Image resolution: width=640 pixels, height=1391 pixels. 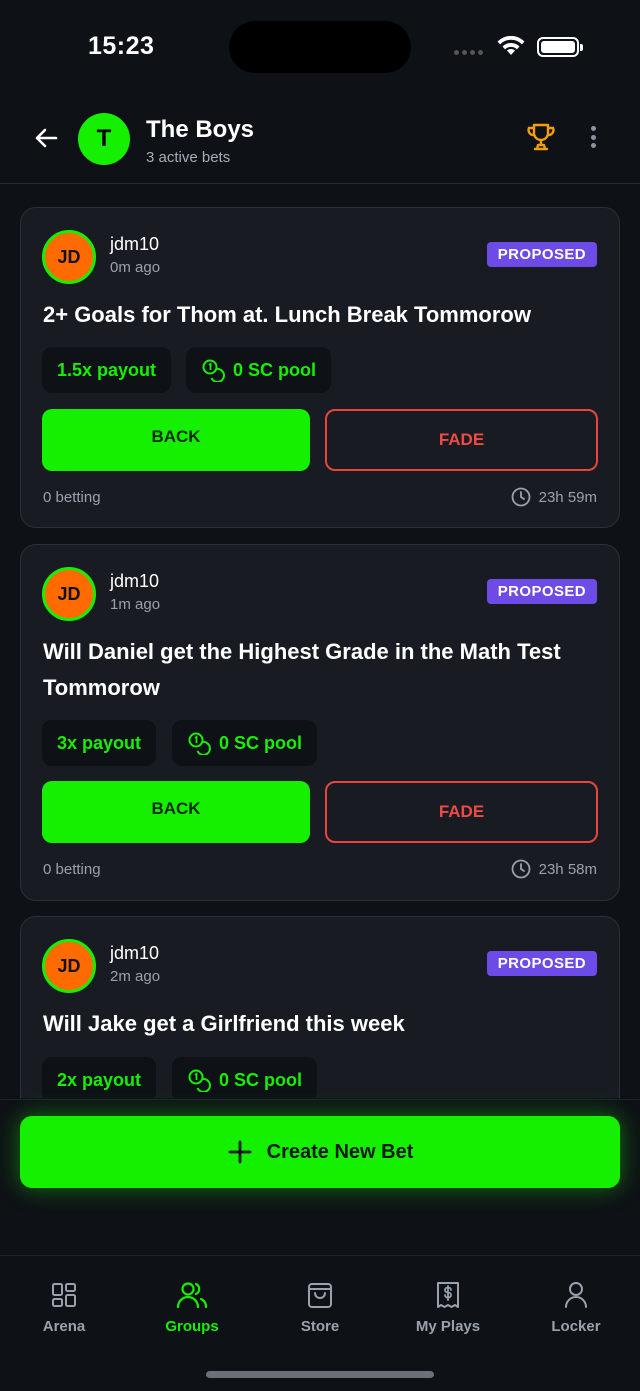 I want to click on create-bet-bar: Create New Bet, so click(x=320, y=1177).